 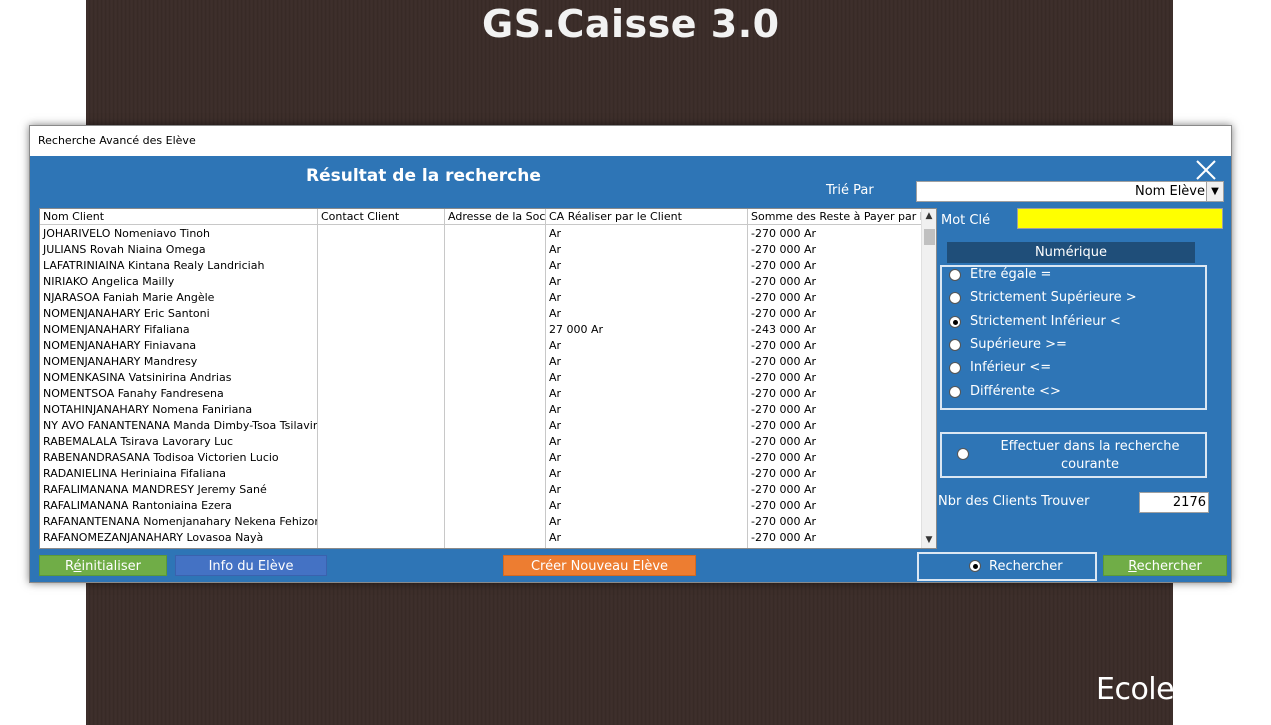 I want to click on search-button: Rechercher, so click(x=1165, y=565).